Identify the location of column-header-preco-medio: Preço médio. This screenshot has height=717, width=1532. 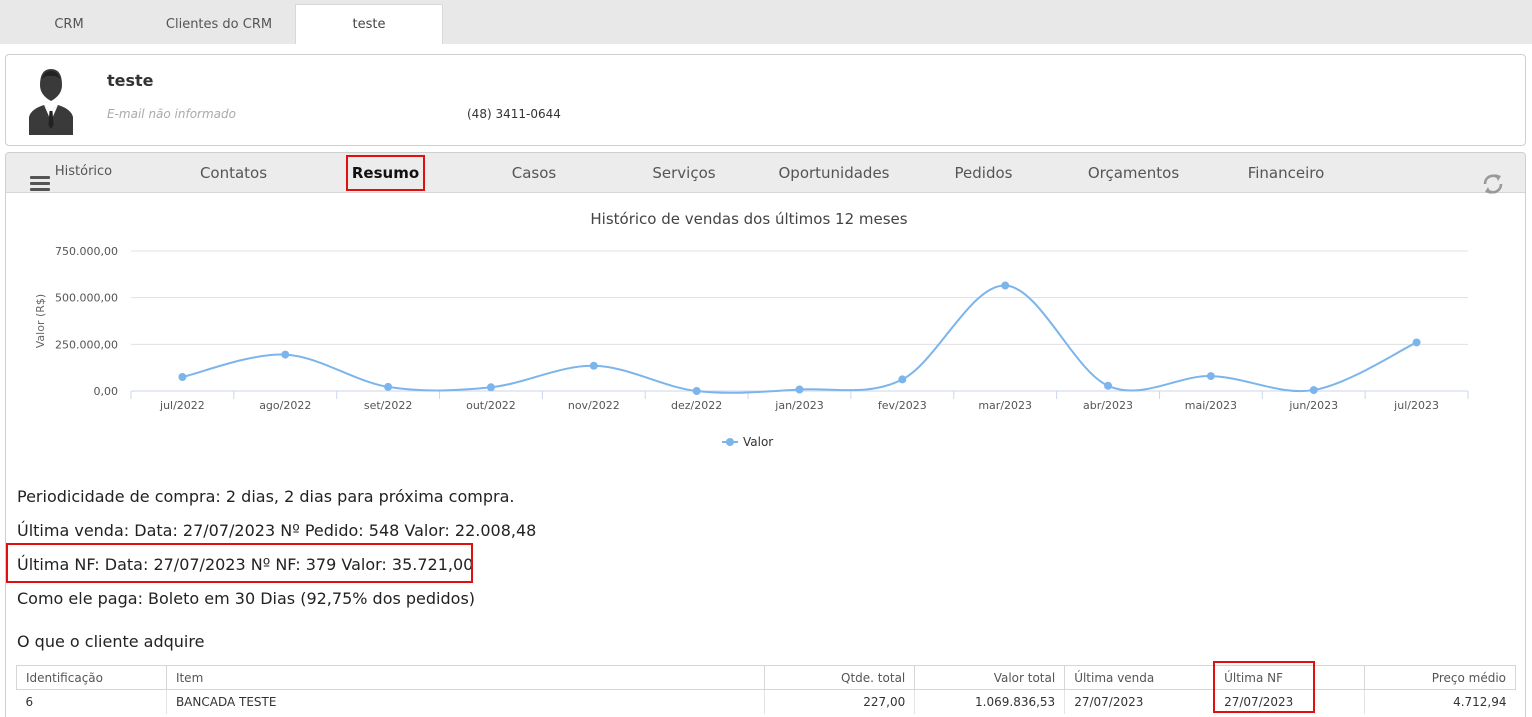
(1440, 677).